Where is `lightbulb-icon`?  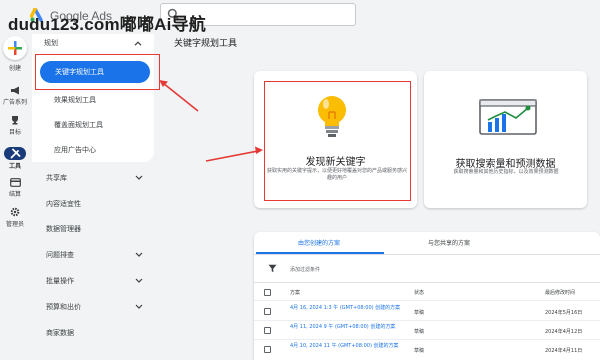
lightbulb-icon is located at coordinates (332, 116).